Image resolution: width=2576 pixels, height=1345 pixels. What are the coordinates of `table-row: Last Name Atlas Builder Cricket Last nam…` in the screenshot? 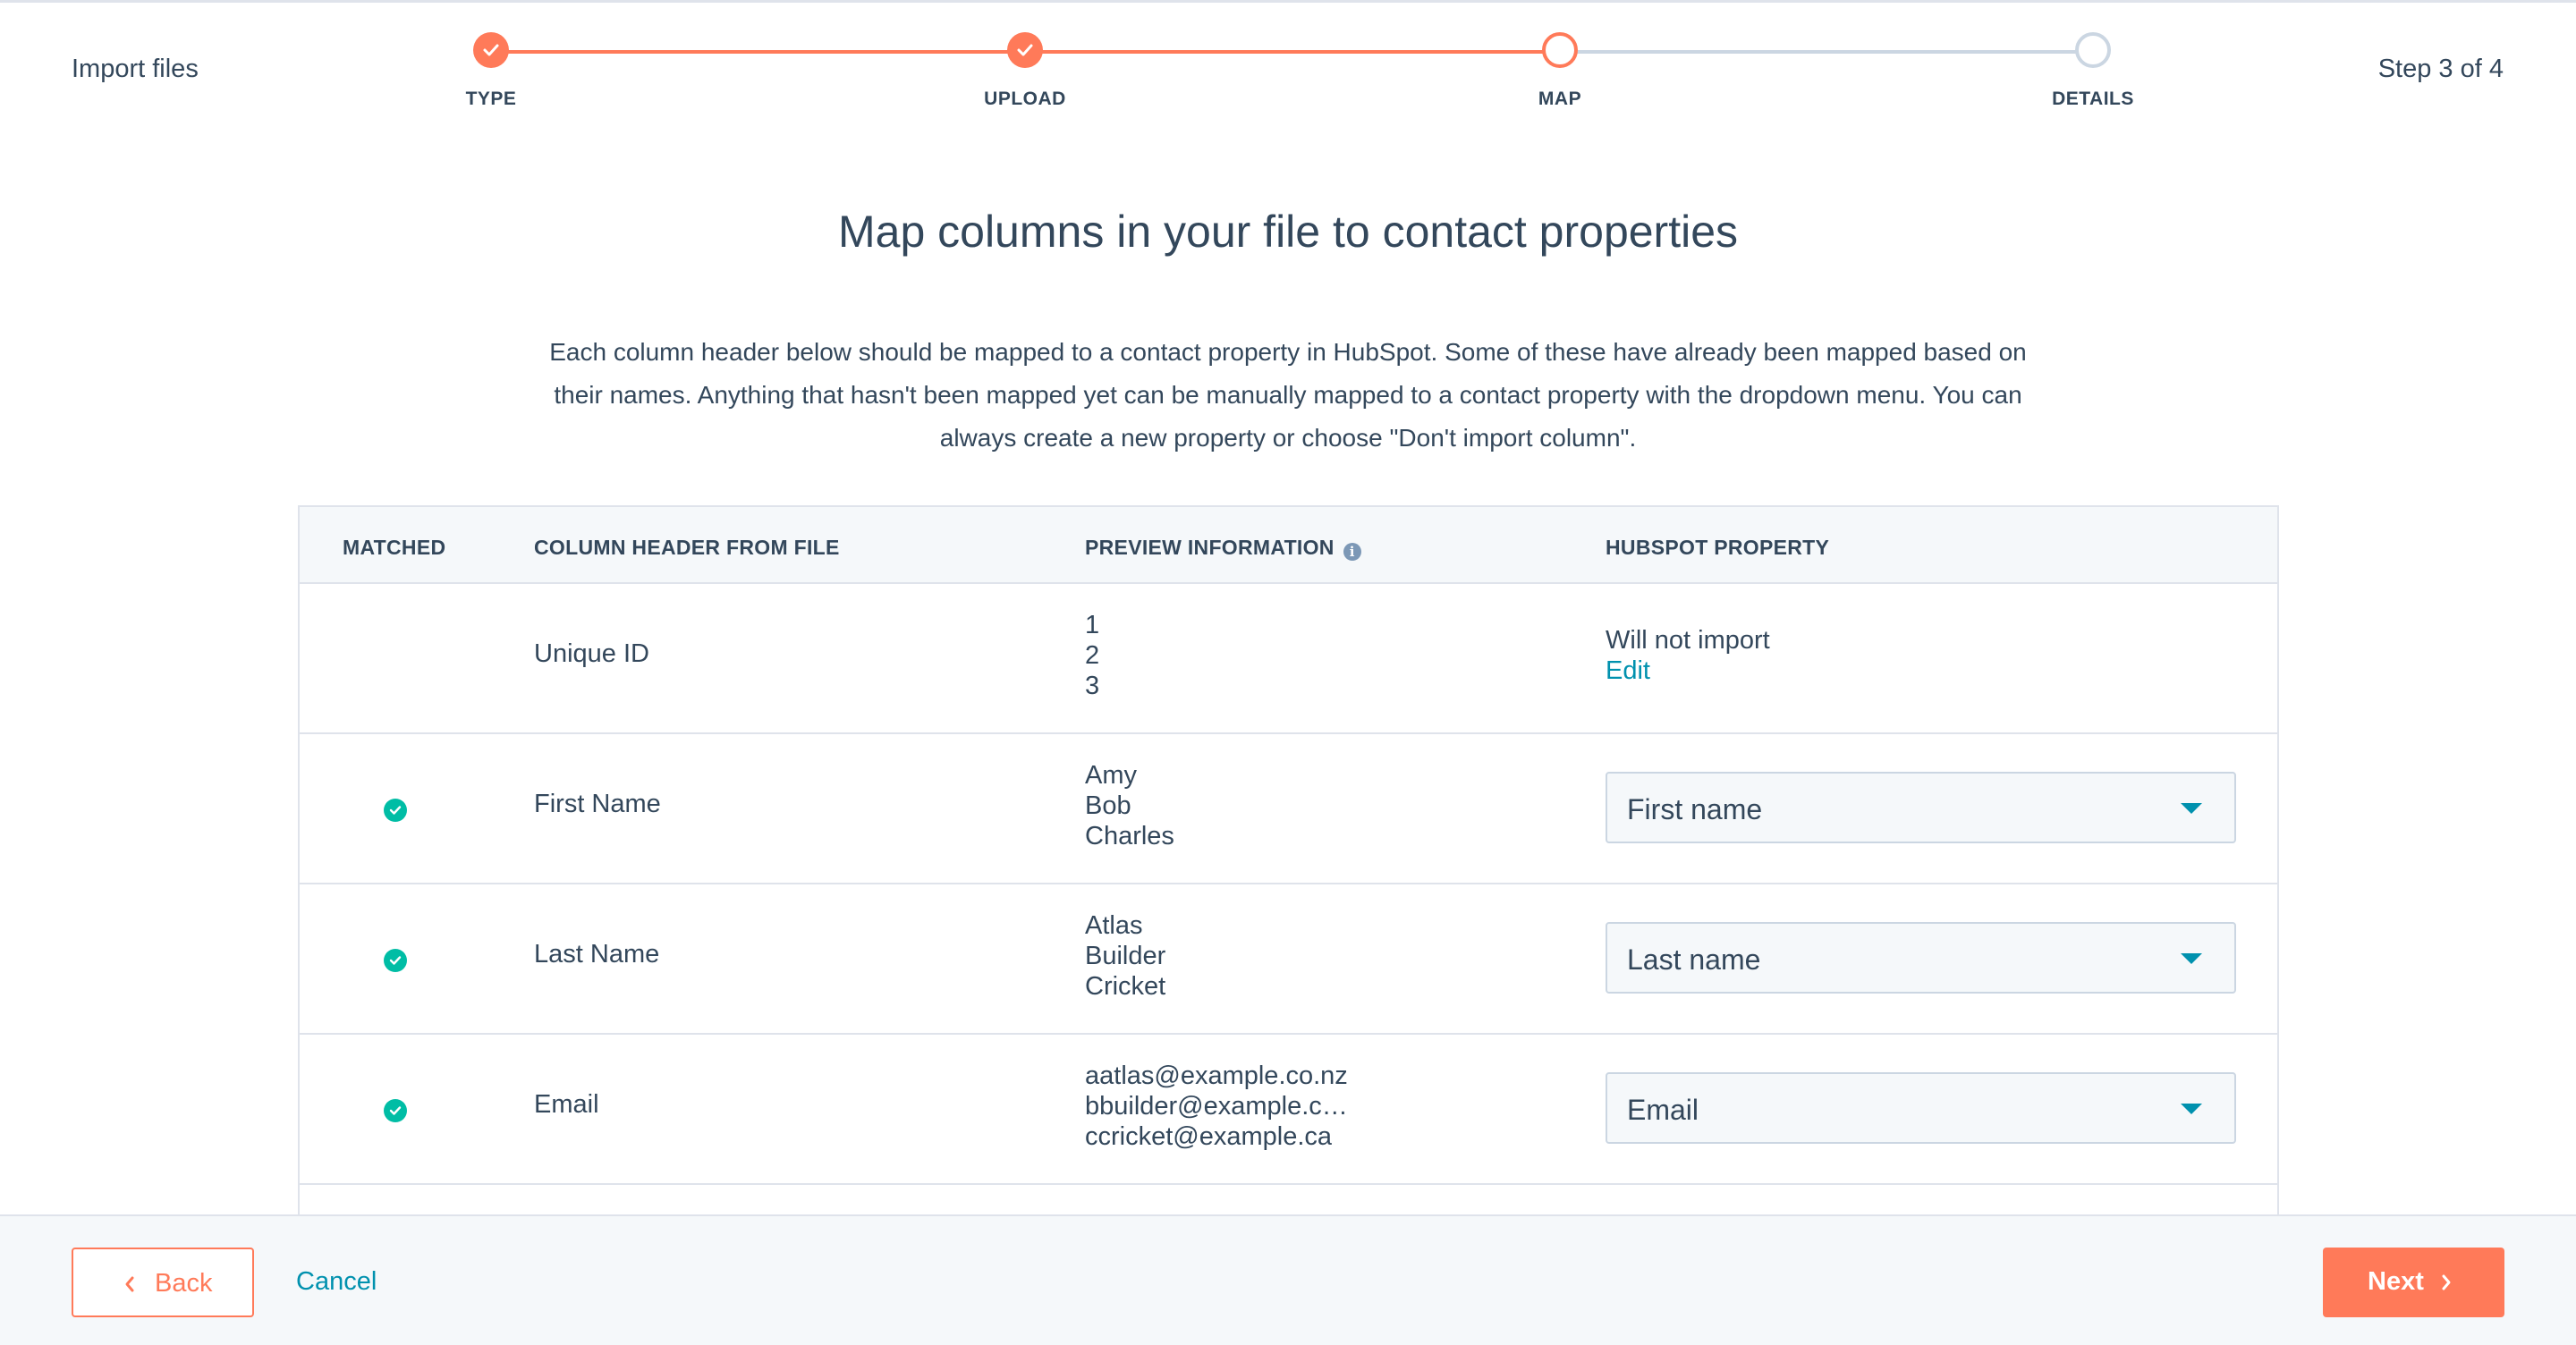 It's located at (1288, 959).